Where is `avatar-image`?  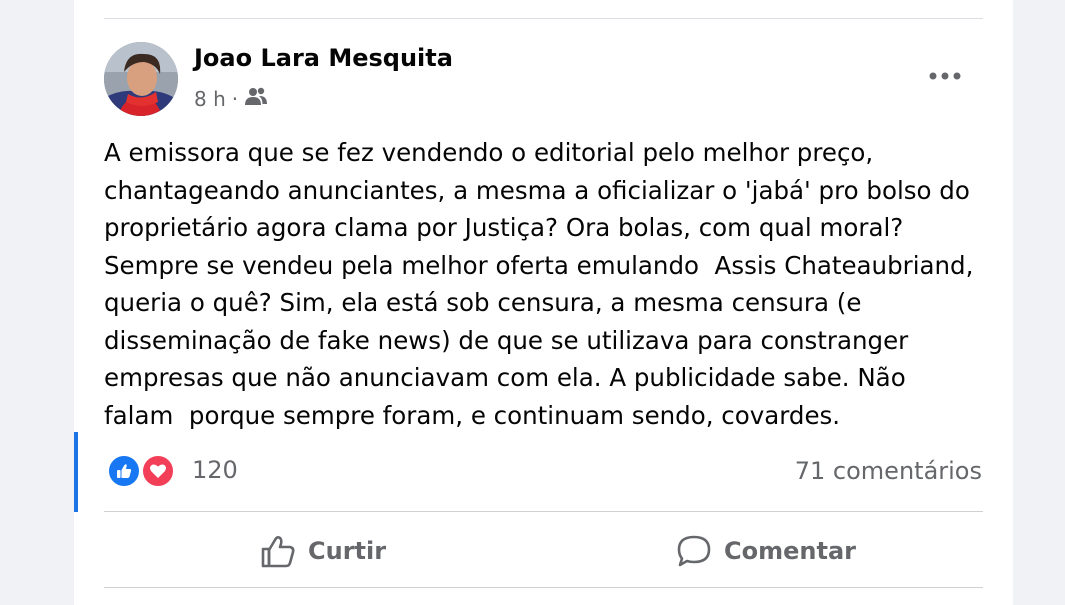 avatar-image is located at coordinates (141, 79).